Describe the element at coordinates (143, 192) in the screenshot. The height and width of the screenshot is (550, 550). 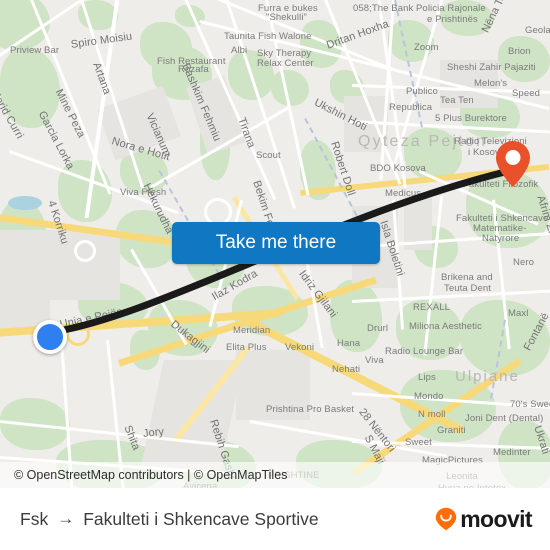
I see `poi-label: Viva Fresh` at that location.